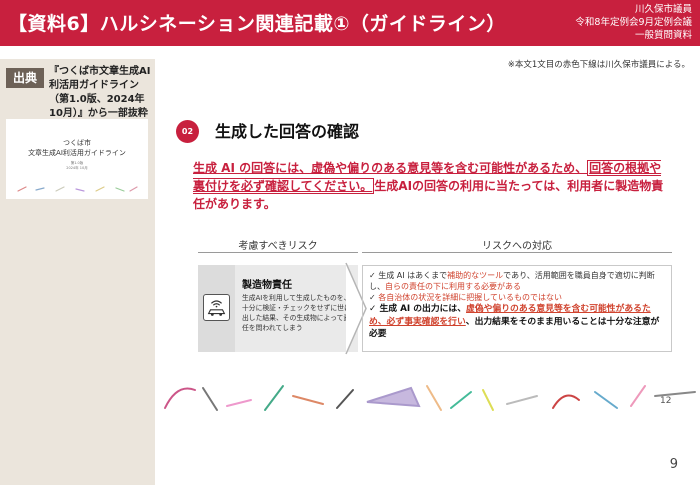 This screenshot has width=700, height=485. Describe the element at coordinates (278, 246) in the screenshot. I see `risk-column-header: 考慮すべきリスク` at that location.